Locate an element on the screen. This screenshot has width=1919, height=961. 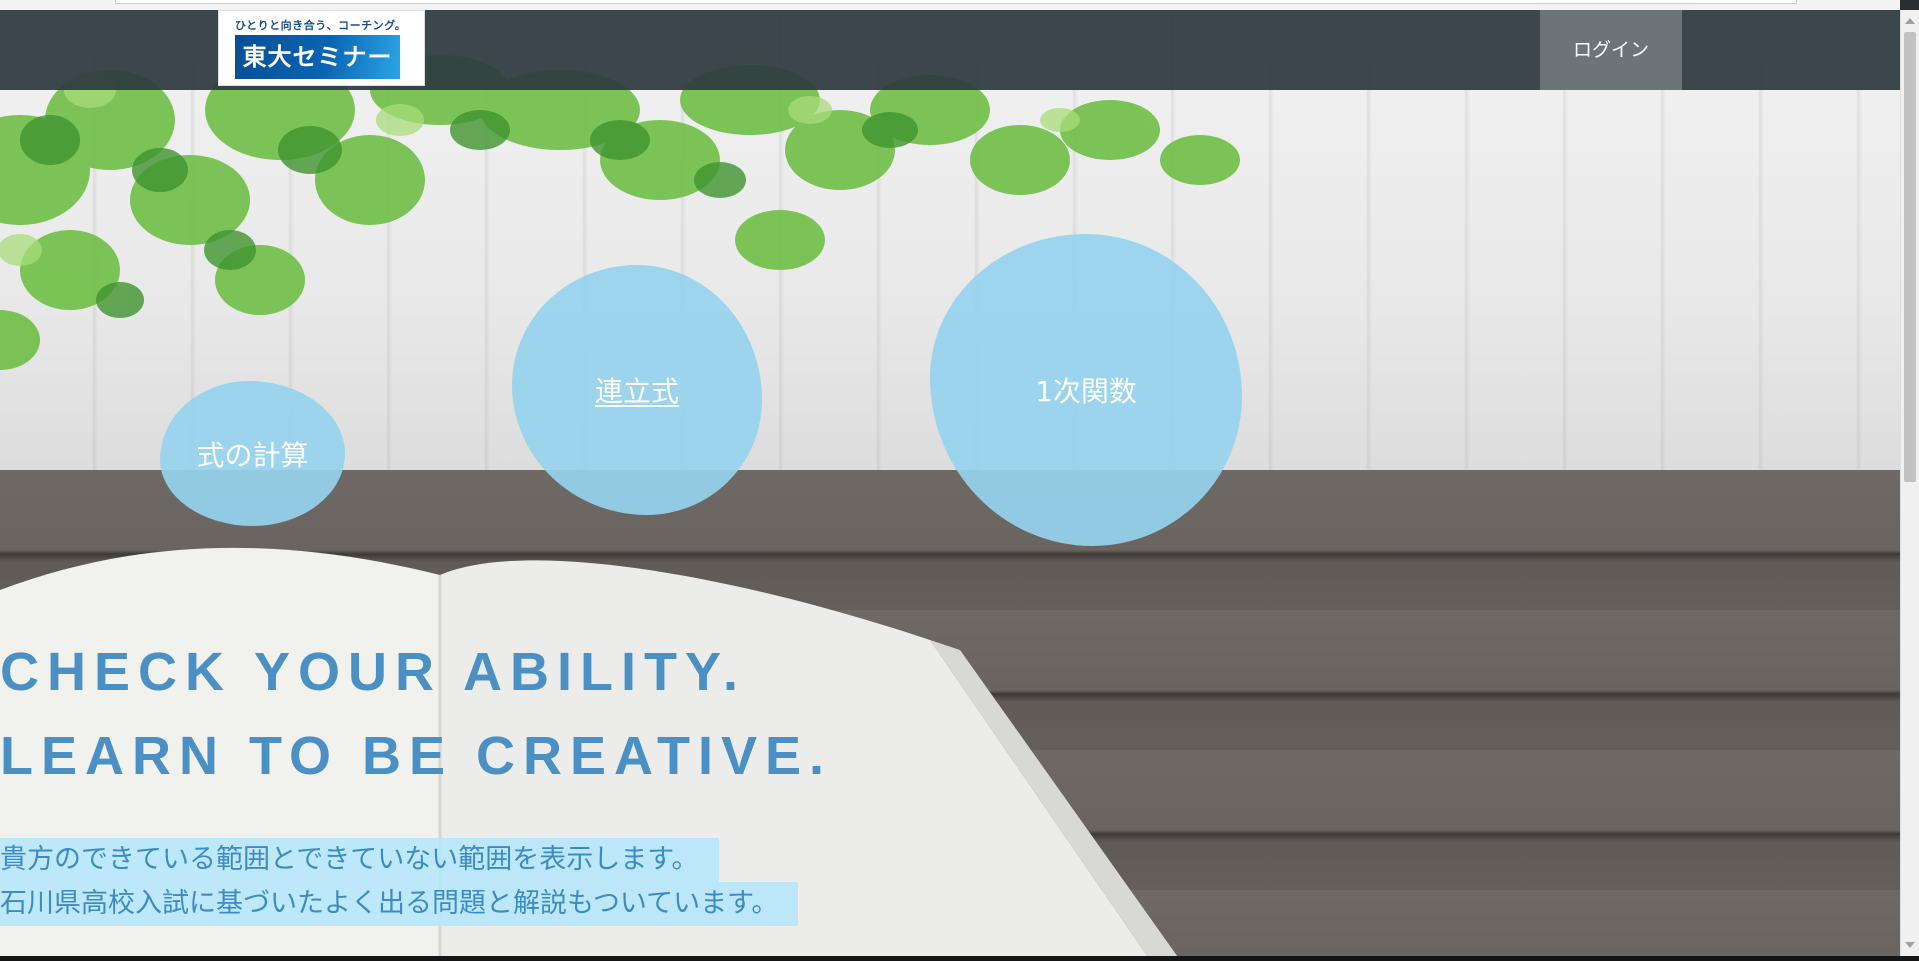
topic-label: 1次関数 is located at coordinates (1086, 391).